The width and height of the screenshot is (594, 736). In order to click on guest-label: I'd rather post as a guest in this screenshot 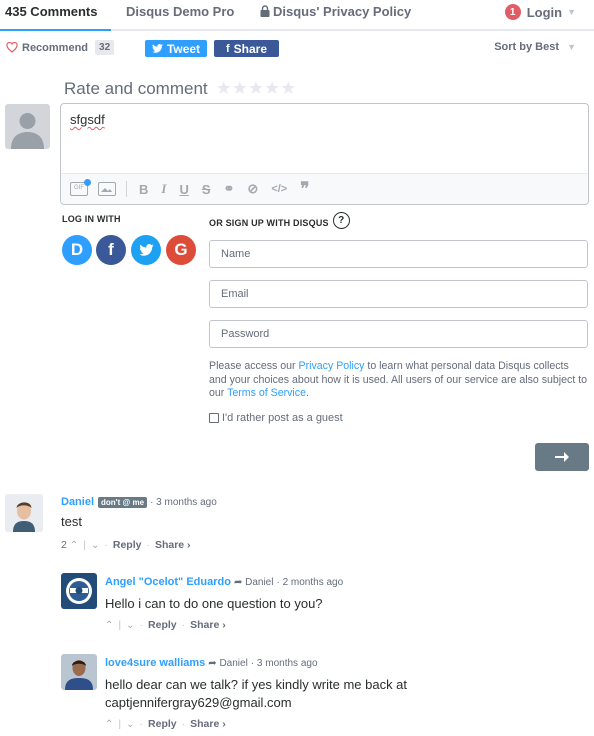, I will do `click(282, 418)`.